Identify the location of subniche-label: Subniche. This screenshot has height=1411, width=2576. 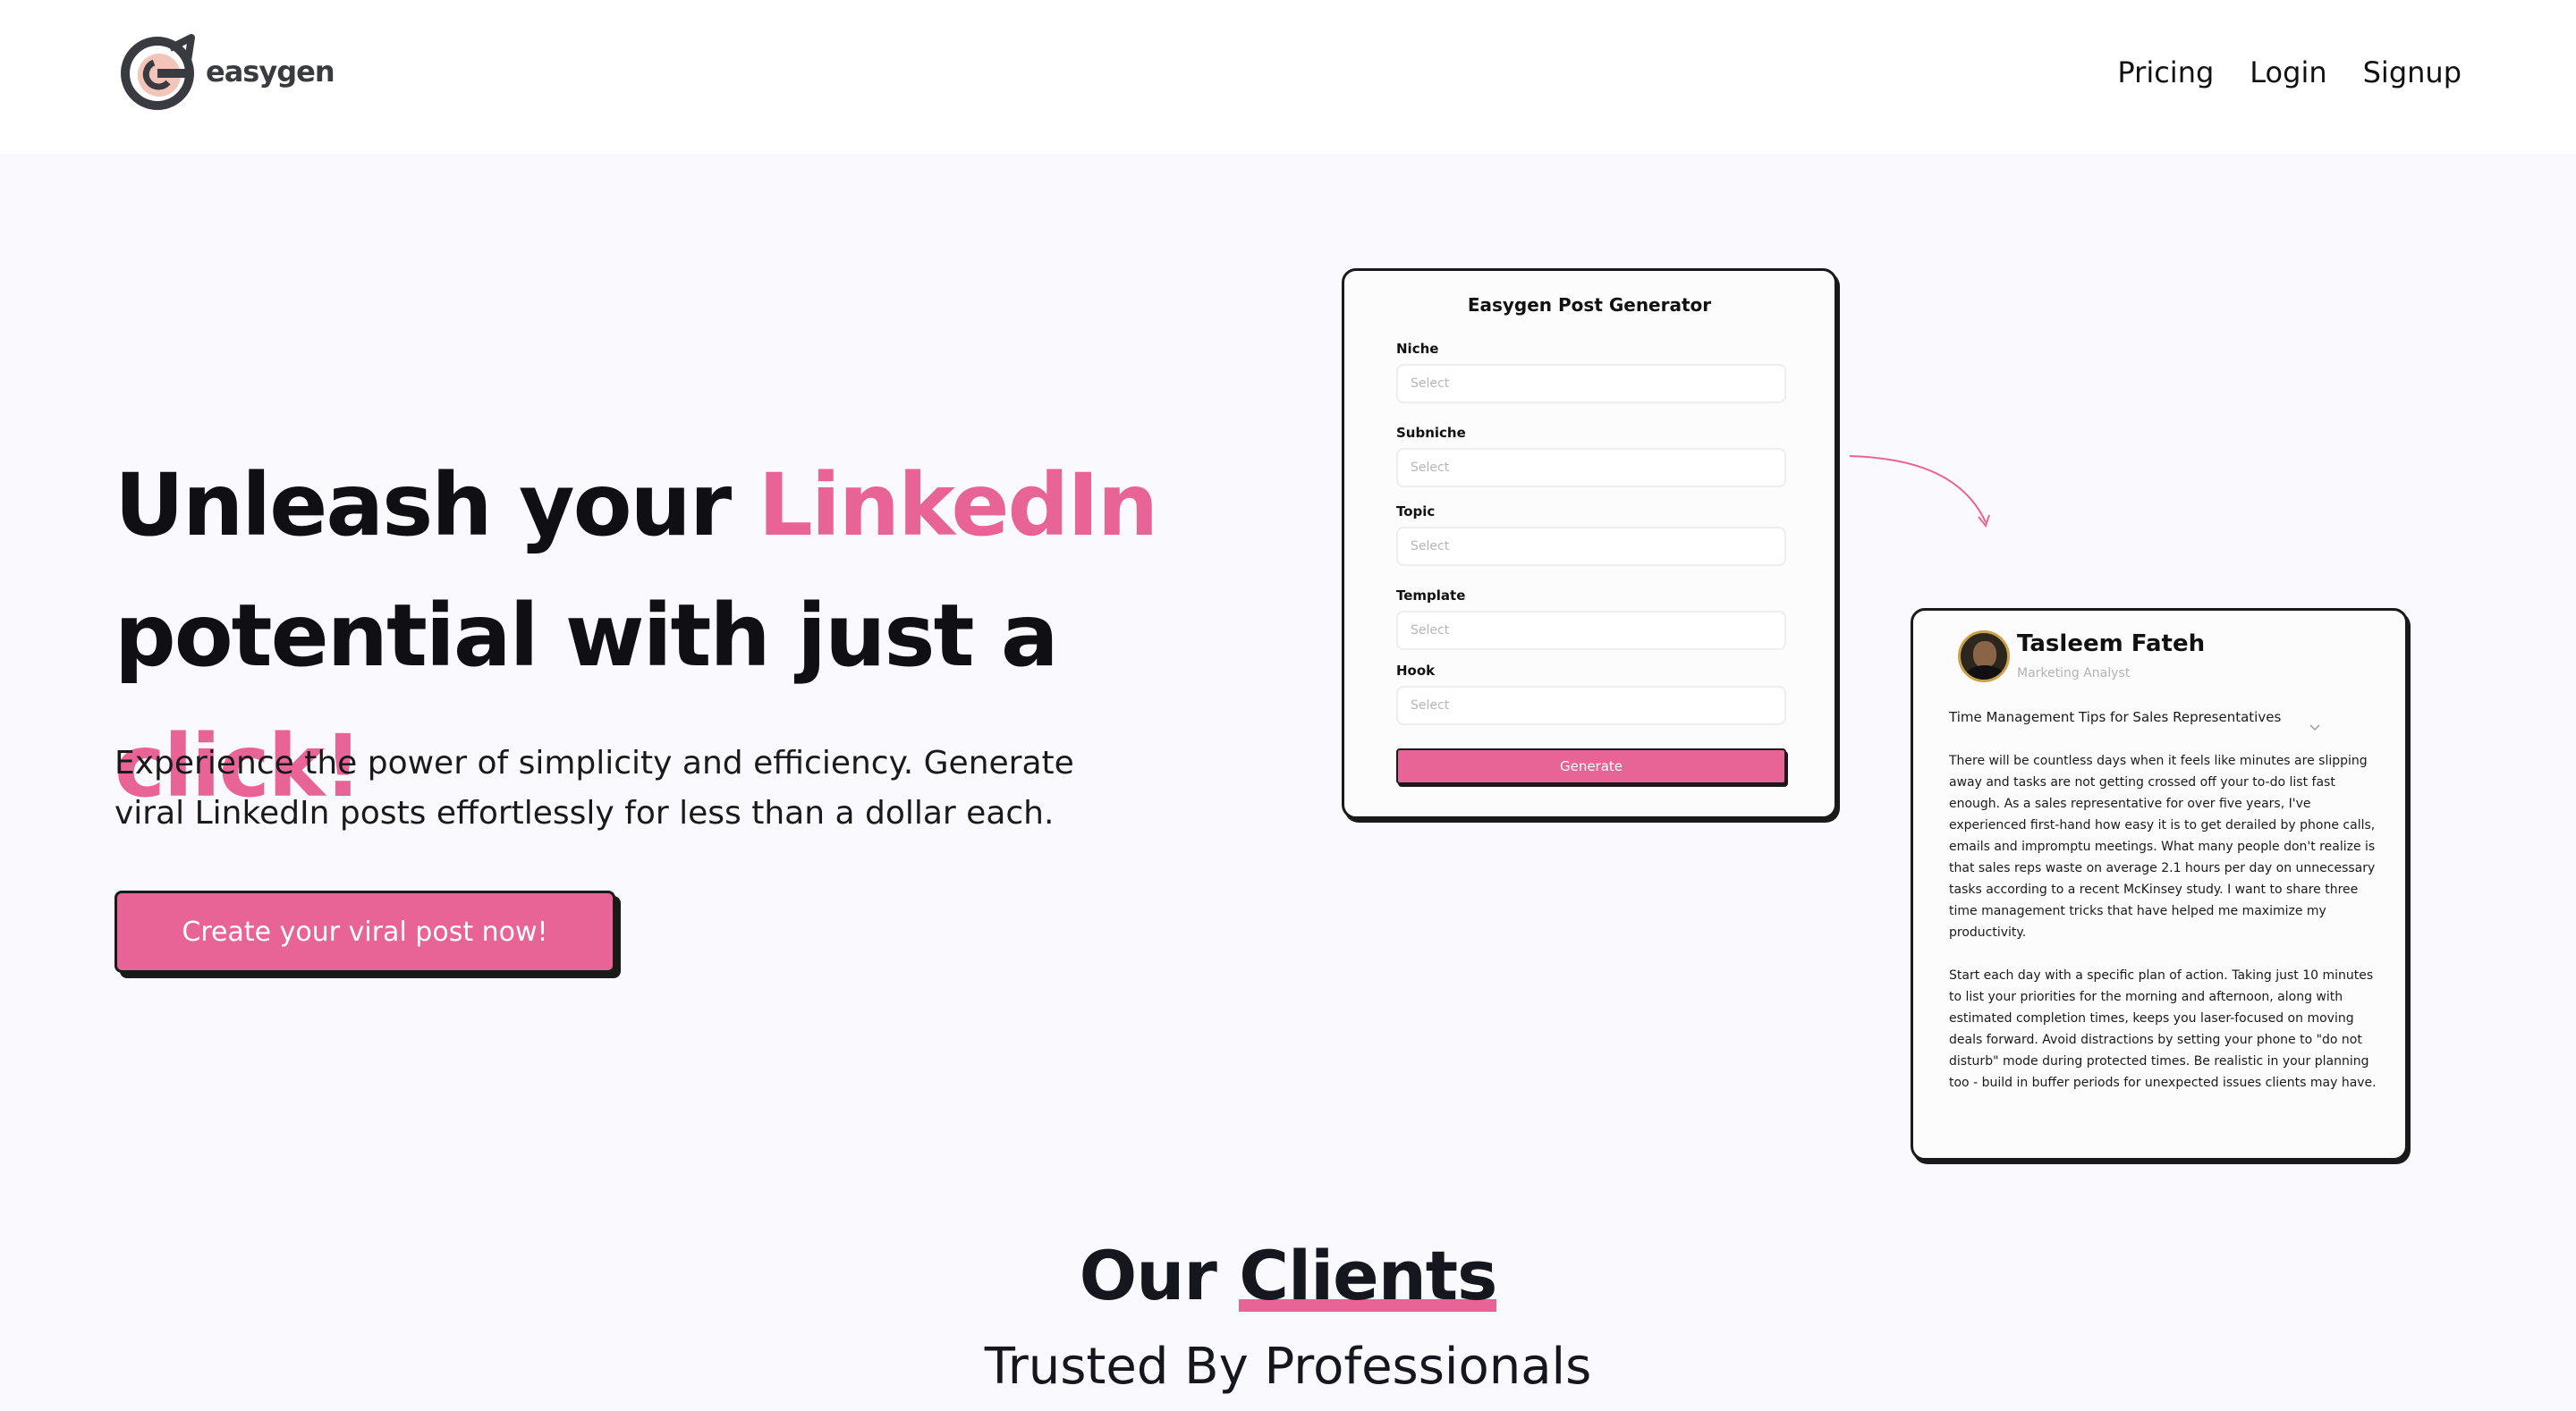
(1431, 433).